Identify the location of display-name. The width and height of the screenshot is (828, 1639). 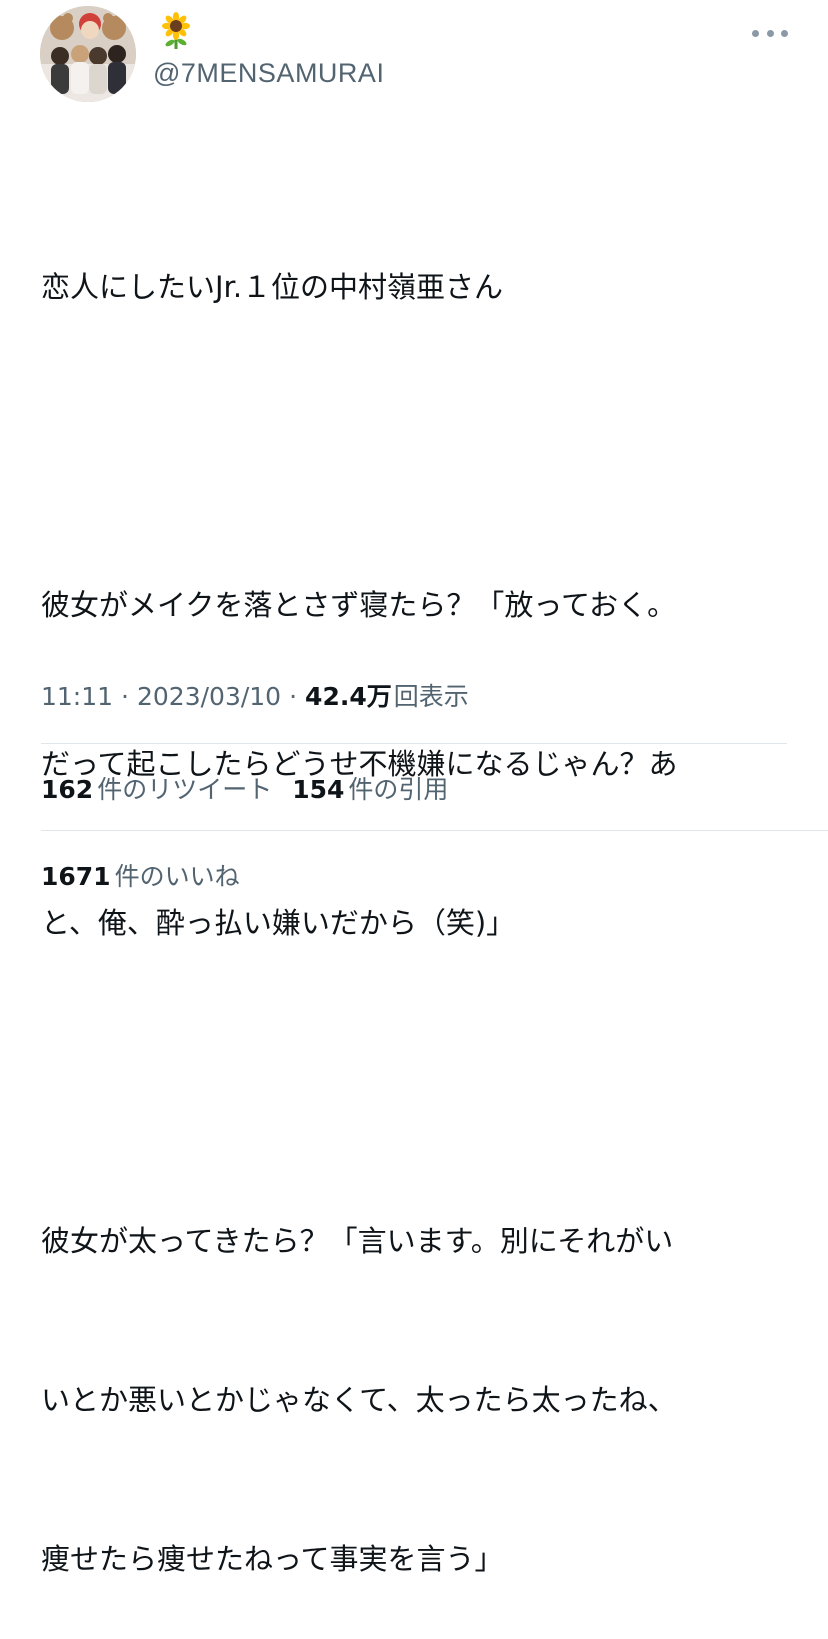
(176, 31).